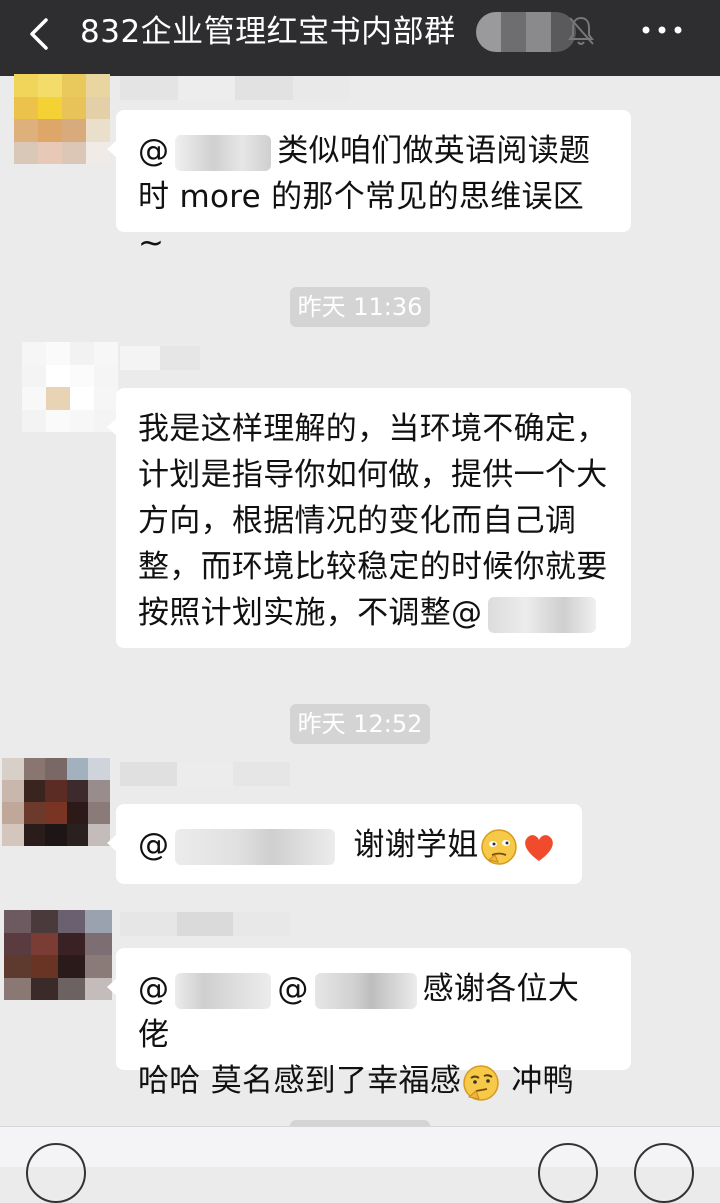  What do you see at coordinates (268, 32) in the screenshot?
I see `chat-title: 832企业管理红宝书内部群` at bounding box center [268, 32].